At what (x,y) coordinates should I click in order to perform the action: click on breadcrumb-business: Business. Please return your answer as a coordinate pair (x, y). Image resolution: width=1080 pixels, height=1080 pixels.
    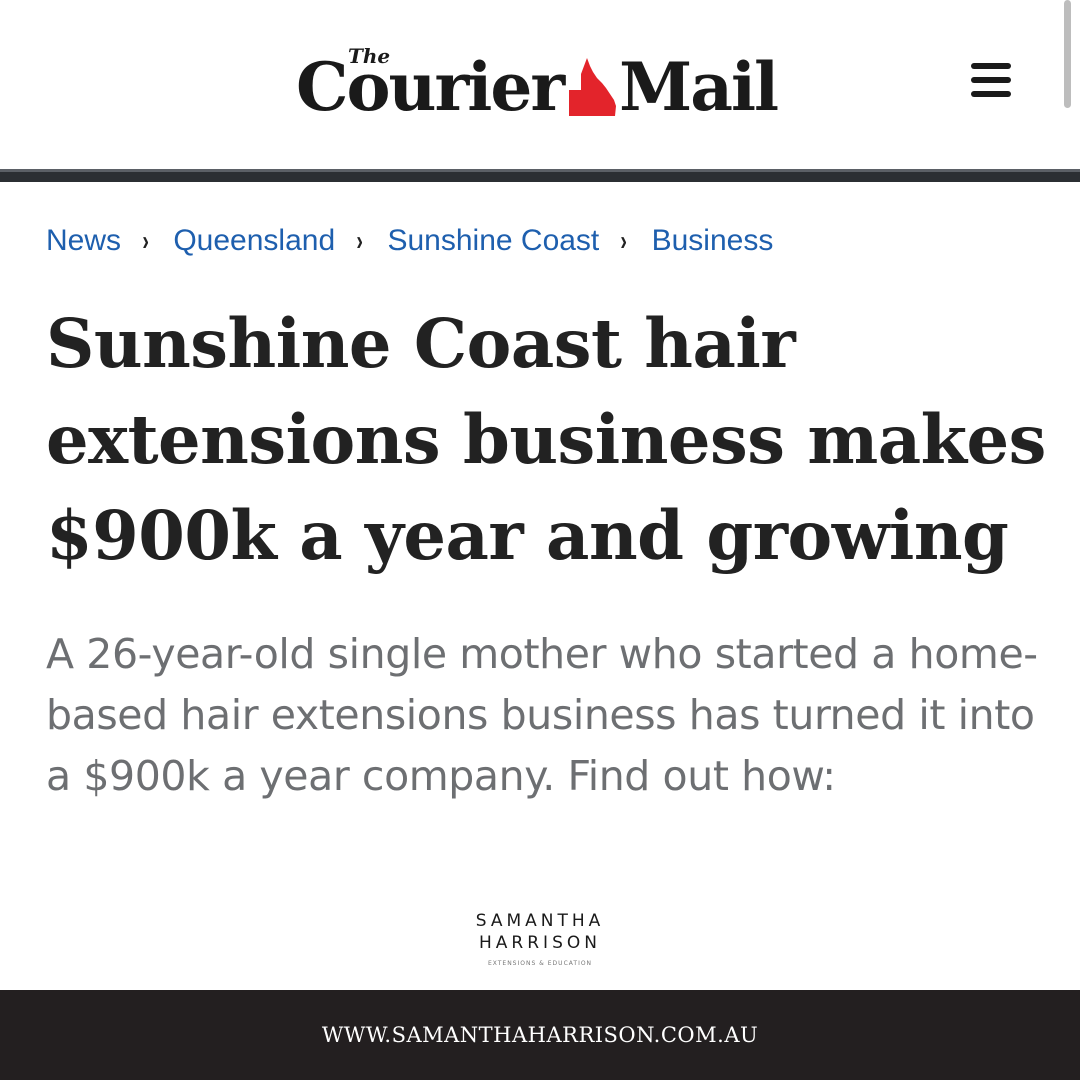
    Looking at the image, I should click on (713, 241).